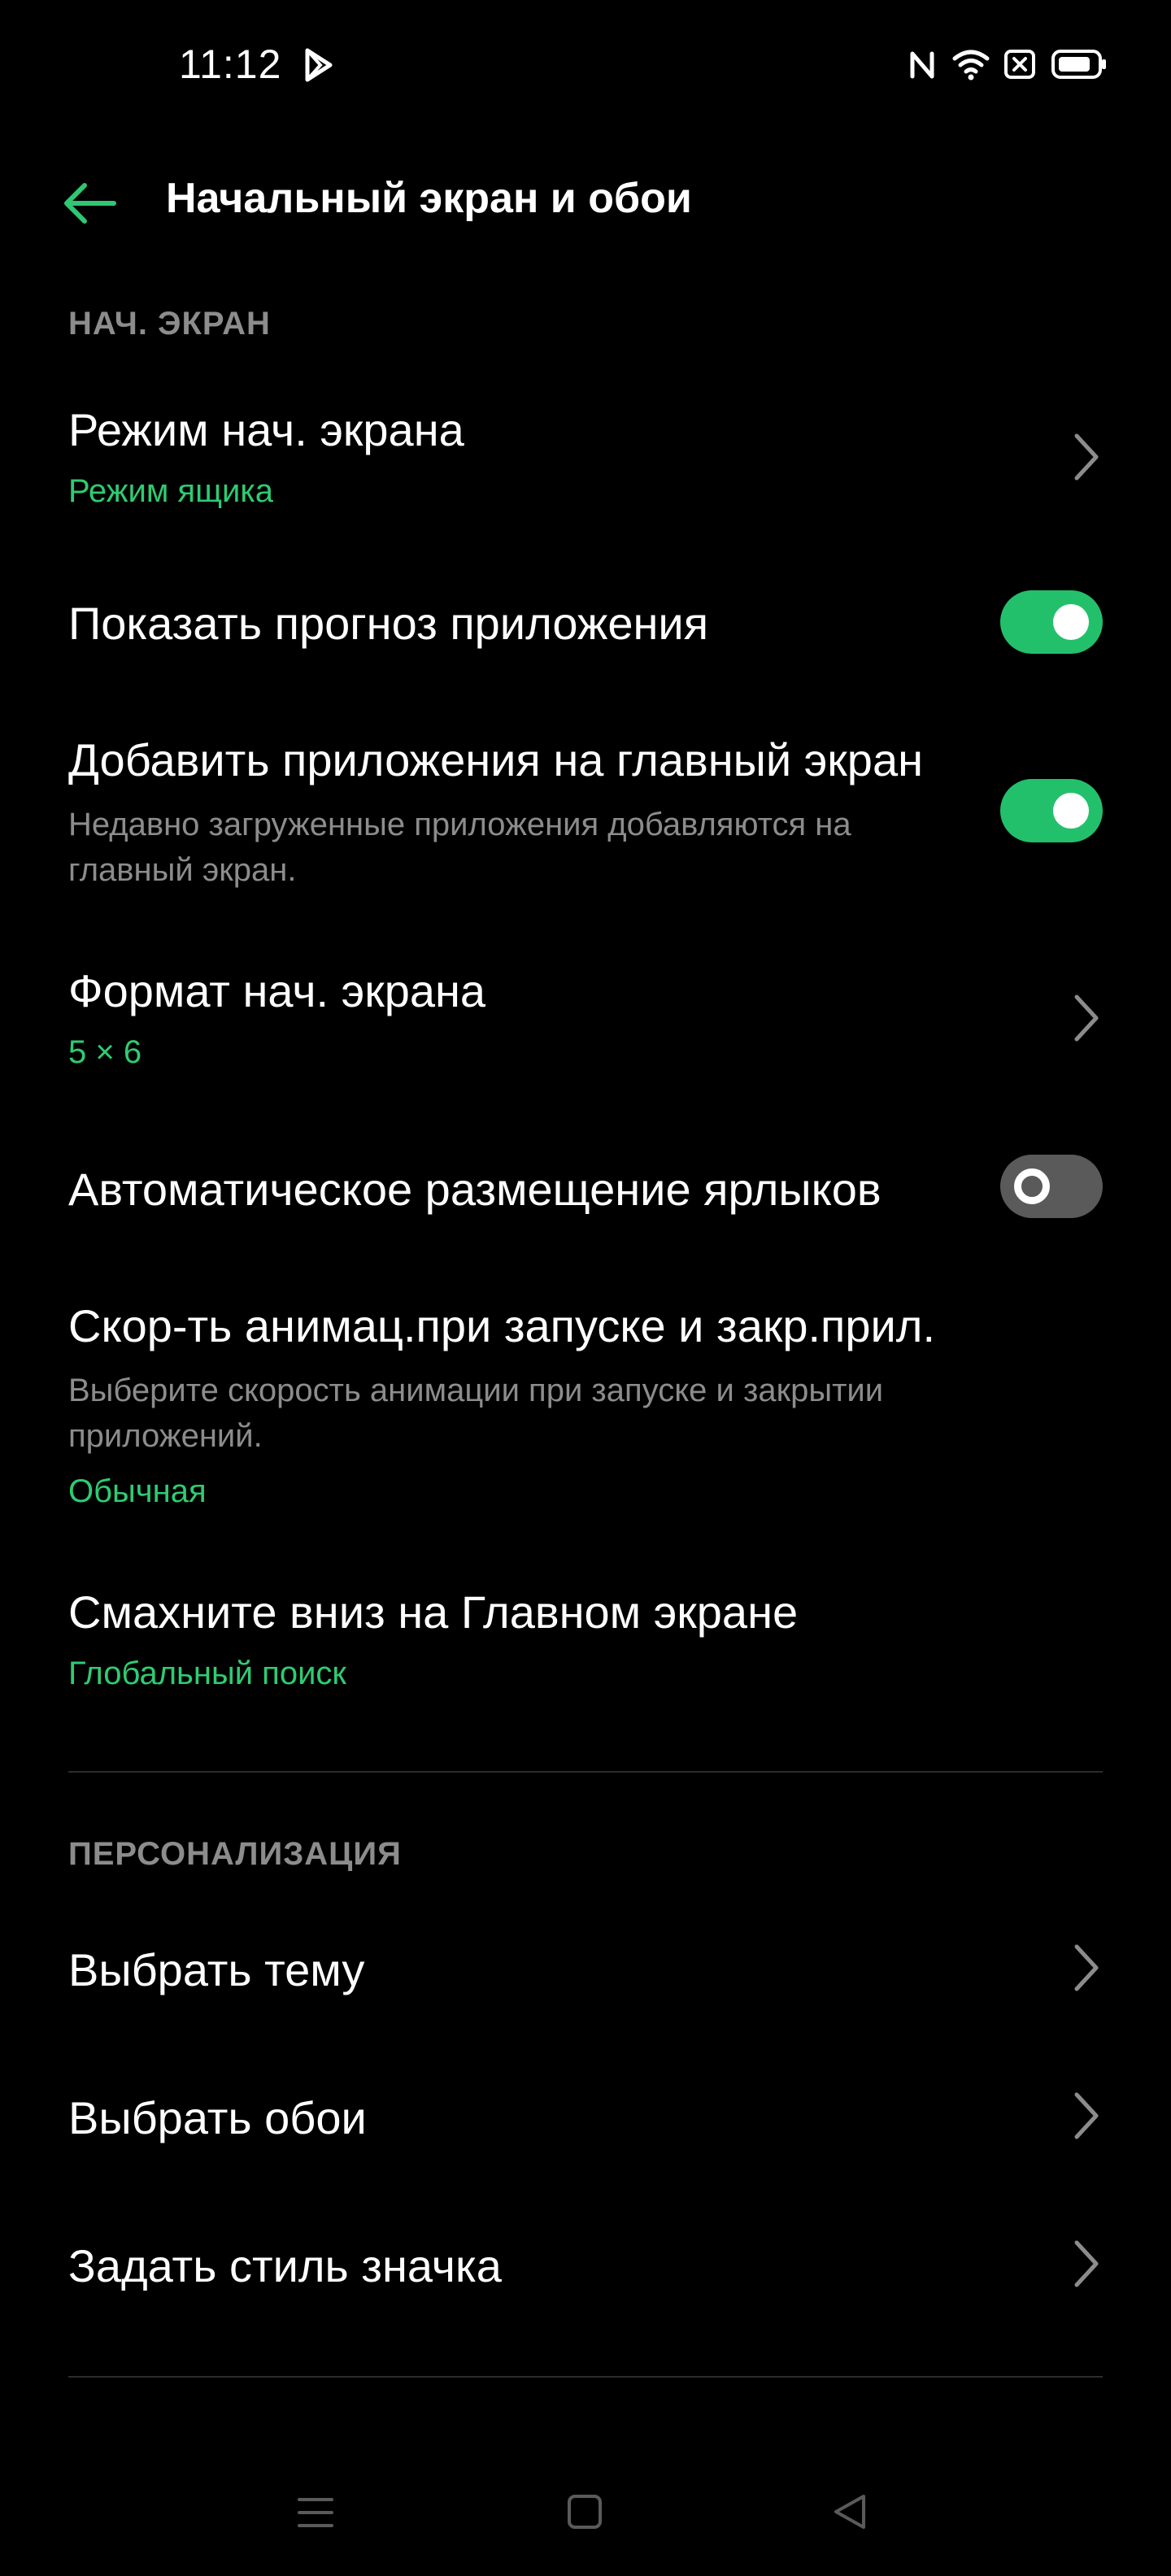 The height and width of the screenshot is (2576, 1171). I want to click on auto-arrange-shortcuts-row: Автоматическое размещение ярлыков, so click(585, 1187).